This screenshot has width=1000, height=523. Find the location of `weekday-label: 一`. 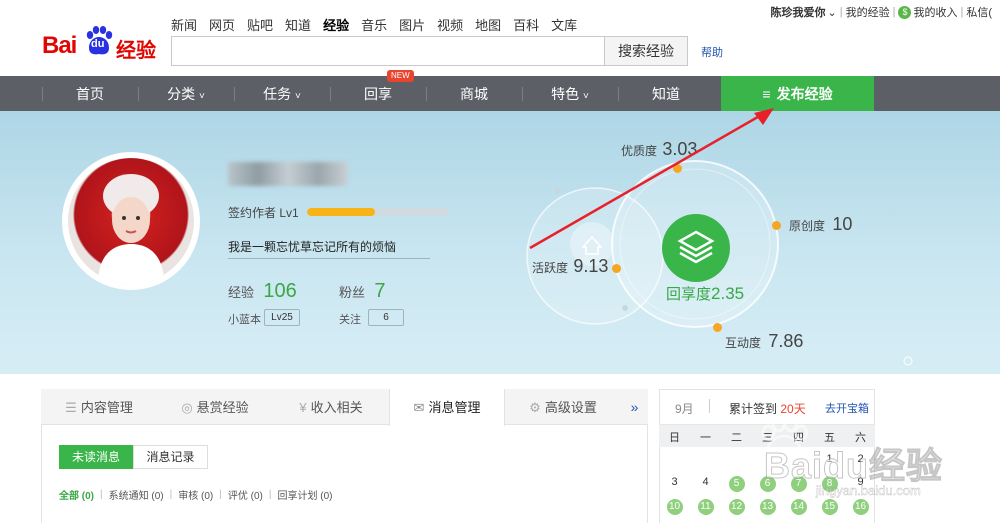

weekday-label: 一 is located at coordinates (705, 438).